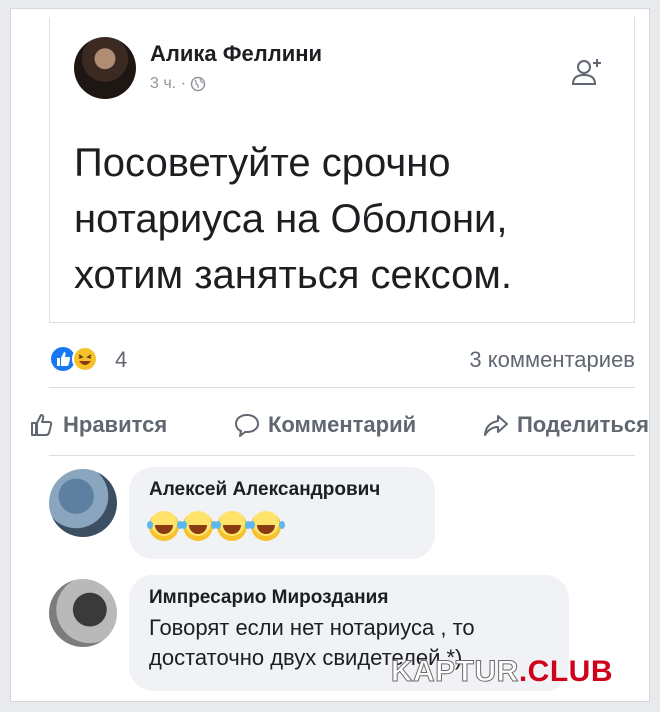  Describe the element at coordinates (105, 68) in the screenshot. I see `author-avatar` at that location.